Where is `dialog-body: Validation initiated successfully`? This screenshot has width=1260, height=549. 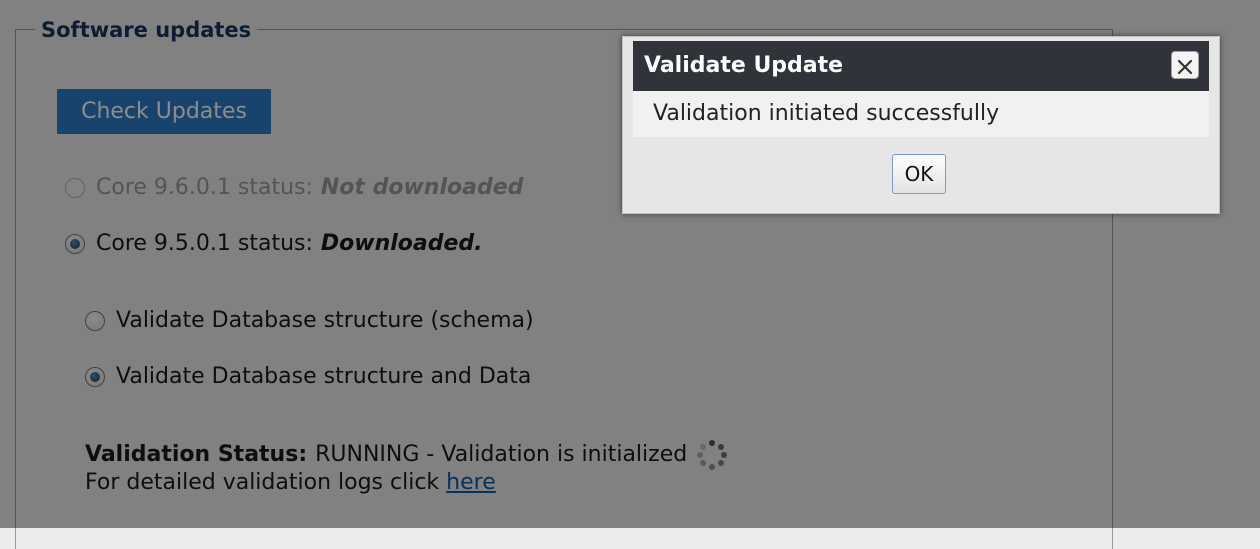 dialog-body: Validation initiated successfully is located at coordinates (921, 114).